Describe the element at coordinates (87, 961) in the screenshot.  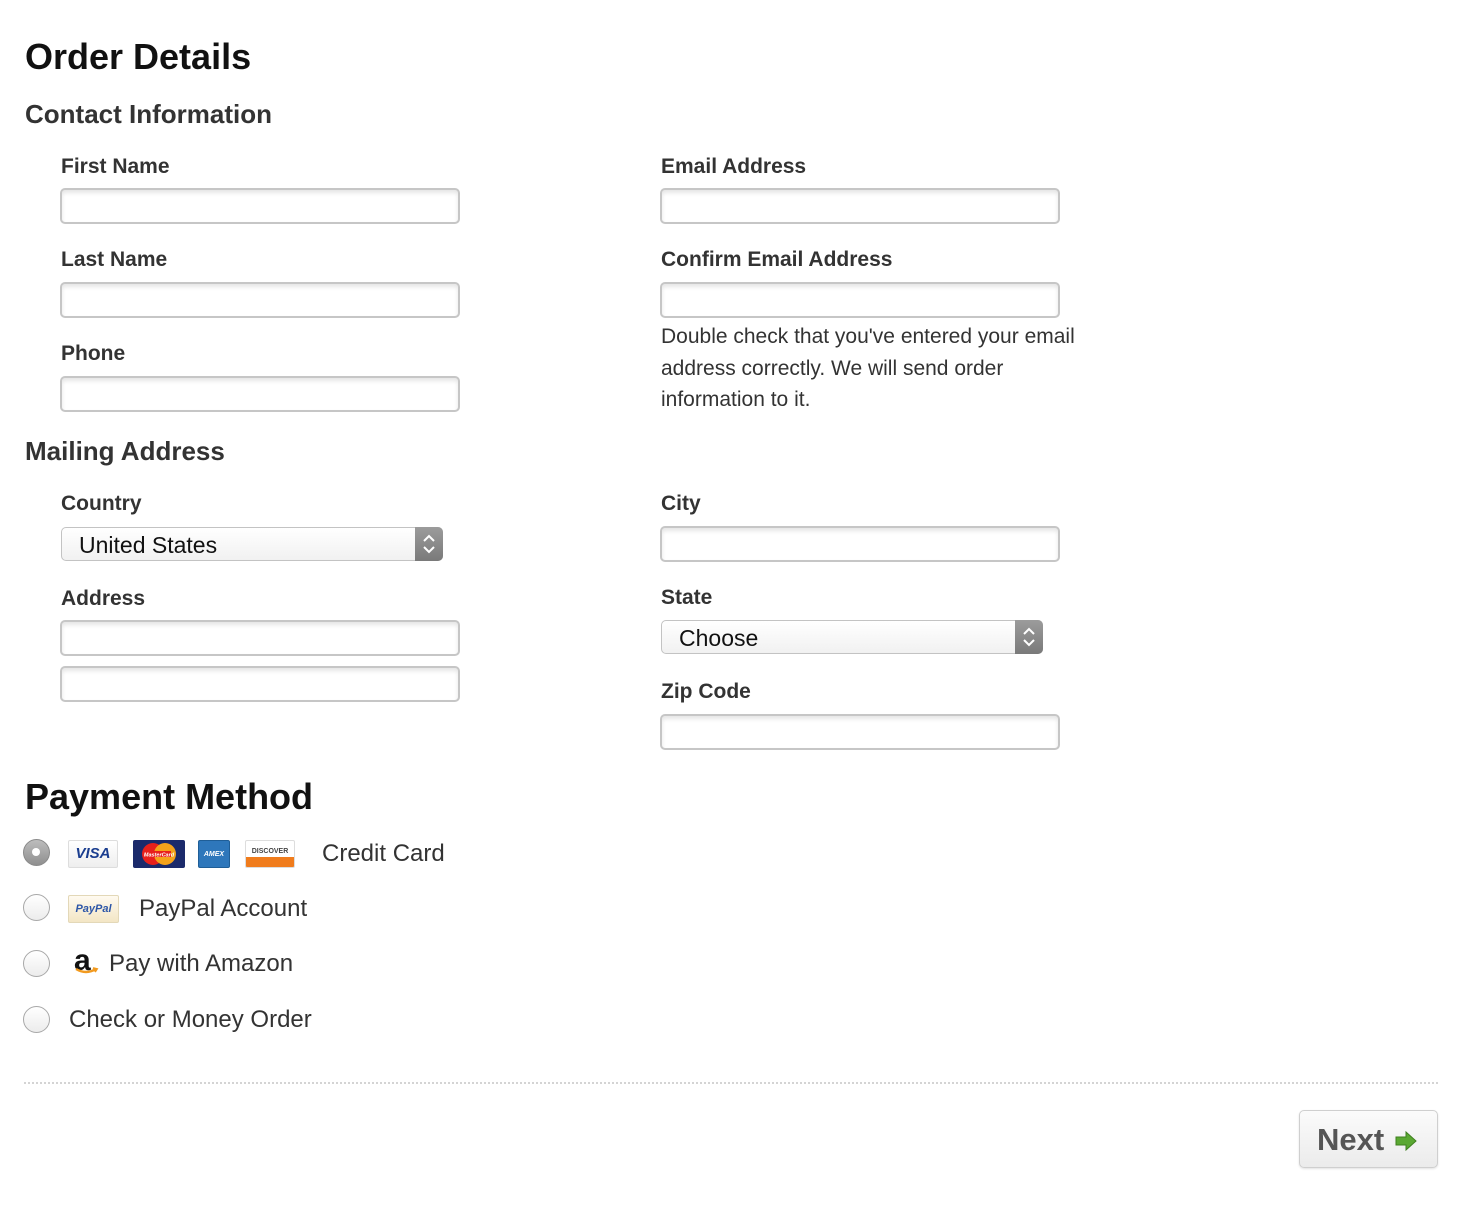
I see `amazon-icon: a` at that location.